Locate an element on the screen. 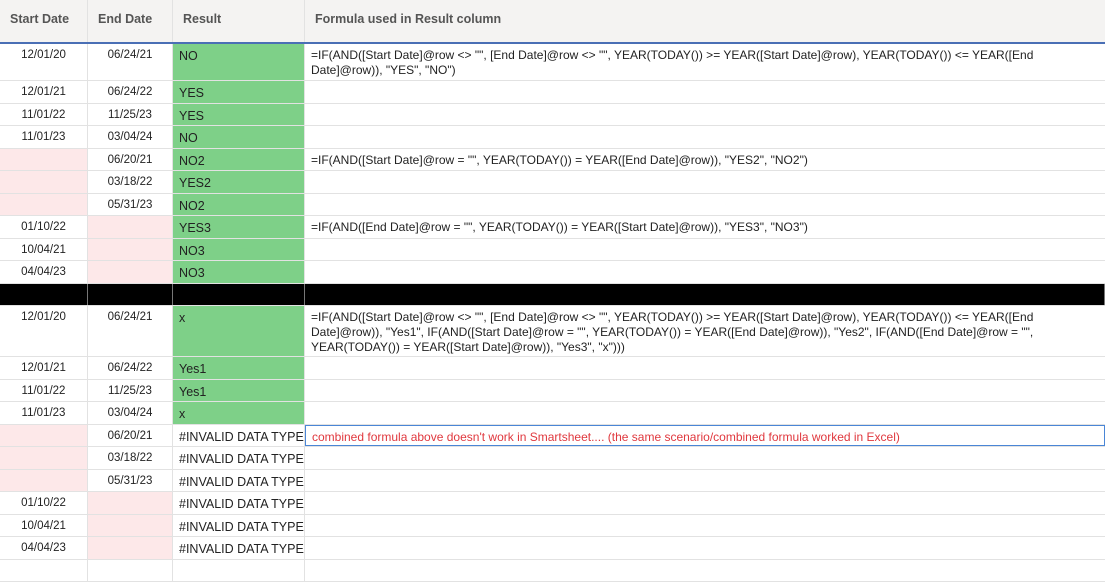 Image resolution: width=1105 pixels, height=582 pixels. column-header-result: Result is located at coordinates (239, 21).